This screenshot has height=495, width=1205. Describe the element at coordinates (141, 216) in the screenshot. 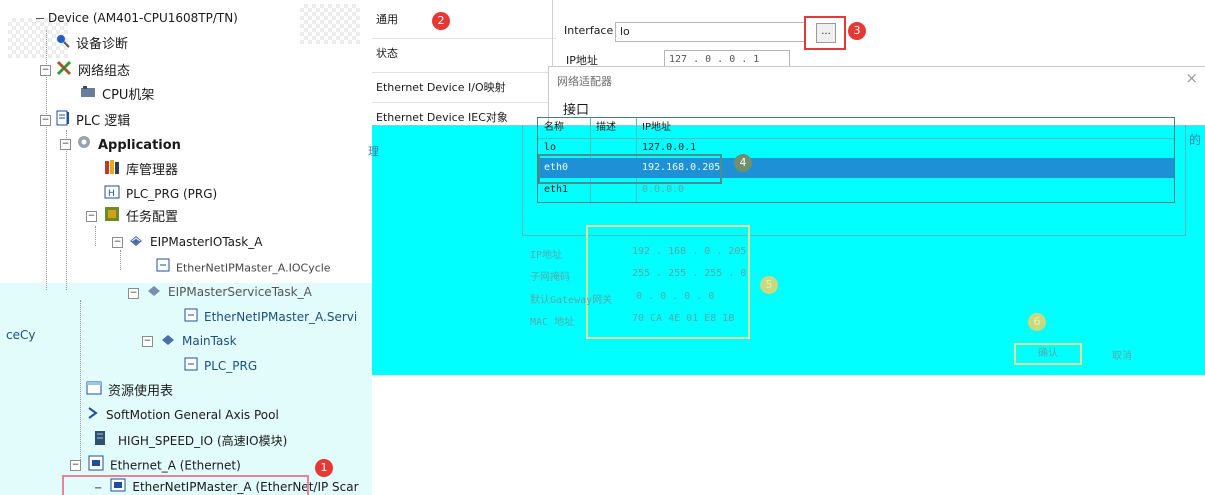

I see `tree-item-task-config: 任务配置` at that location.